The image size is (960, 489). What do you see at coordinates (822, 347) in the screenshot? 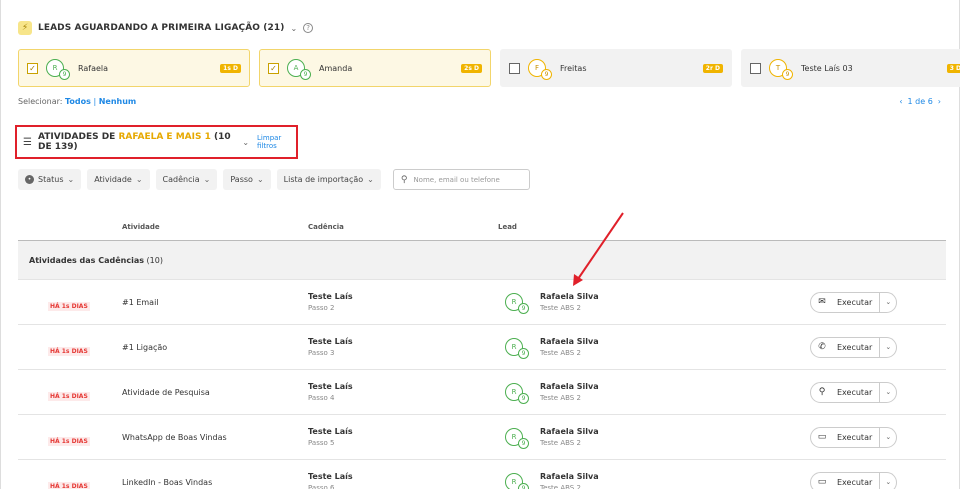
I see `activity-type-icon: ✆` at bounding box center [822, 347].